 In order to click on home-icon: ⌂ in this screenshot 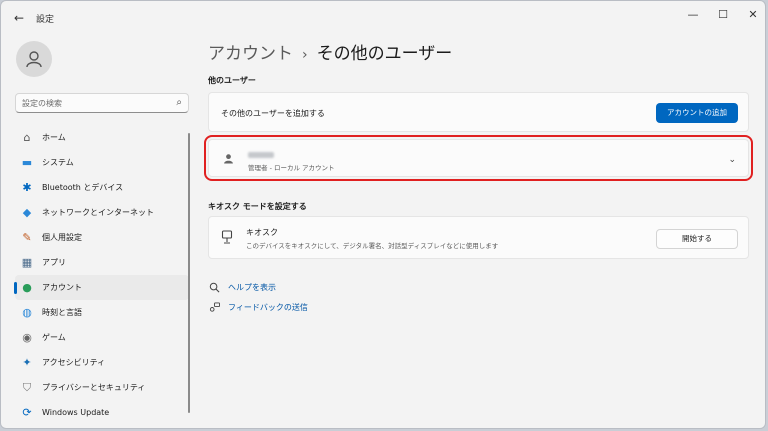, I will do `click(27, 137)`.